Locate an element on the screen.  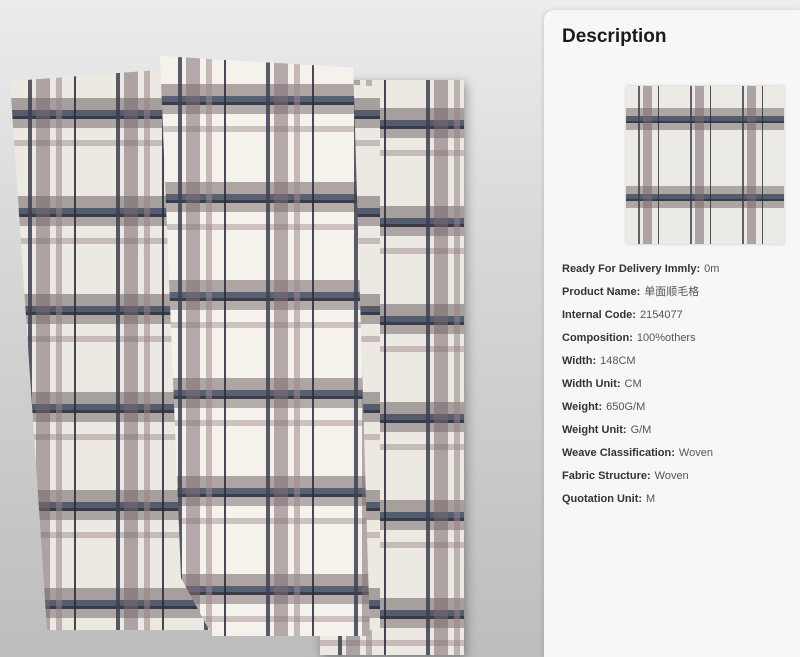
spec-label: Weight Unit: is located at coordinates (594, 430).